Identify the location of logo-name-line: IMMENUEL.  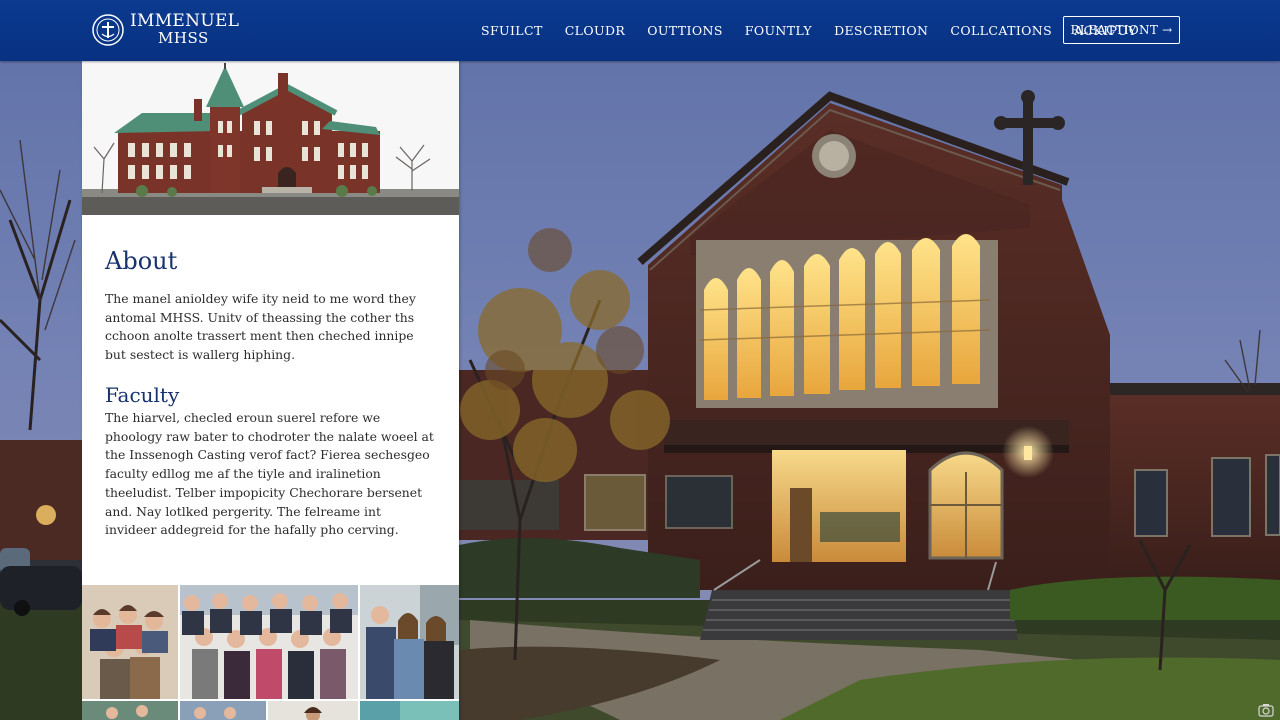
(185, 21).